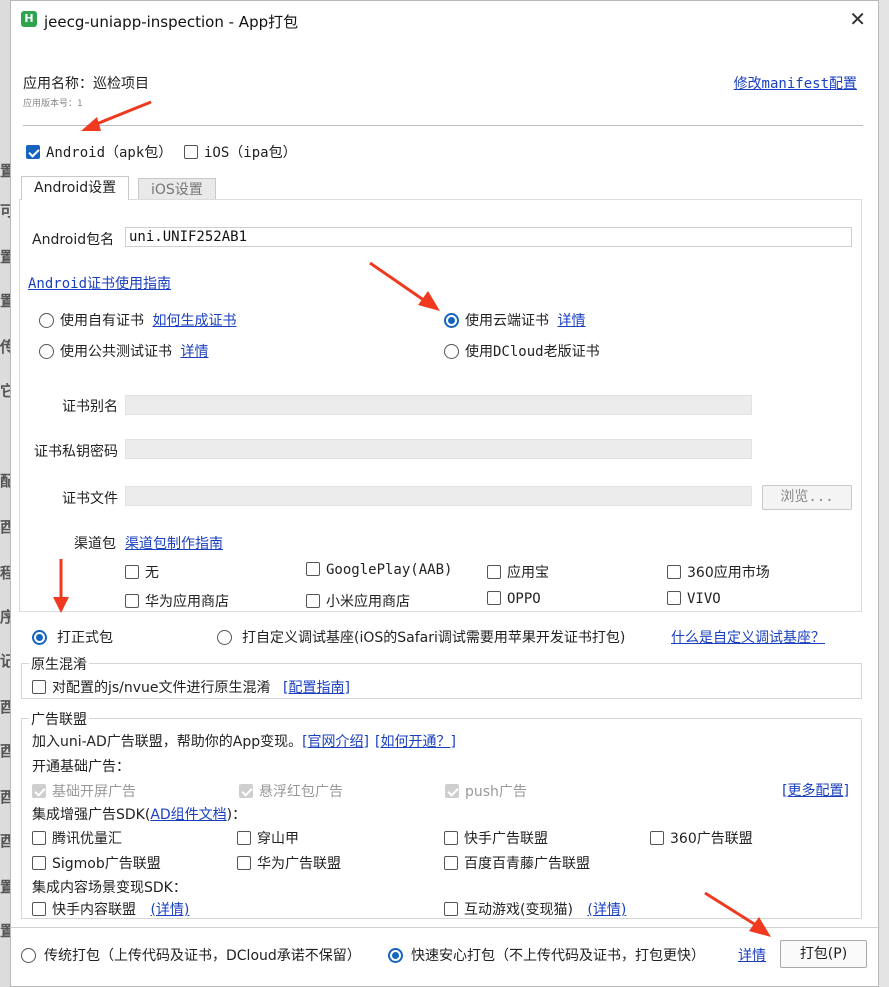 The height and width of the screenshot is (987, 889). What do you see at coordinates (823, 954) in the screenshot?
I see `build-button: 打包(P)` at bounding box center [823, 954].